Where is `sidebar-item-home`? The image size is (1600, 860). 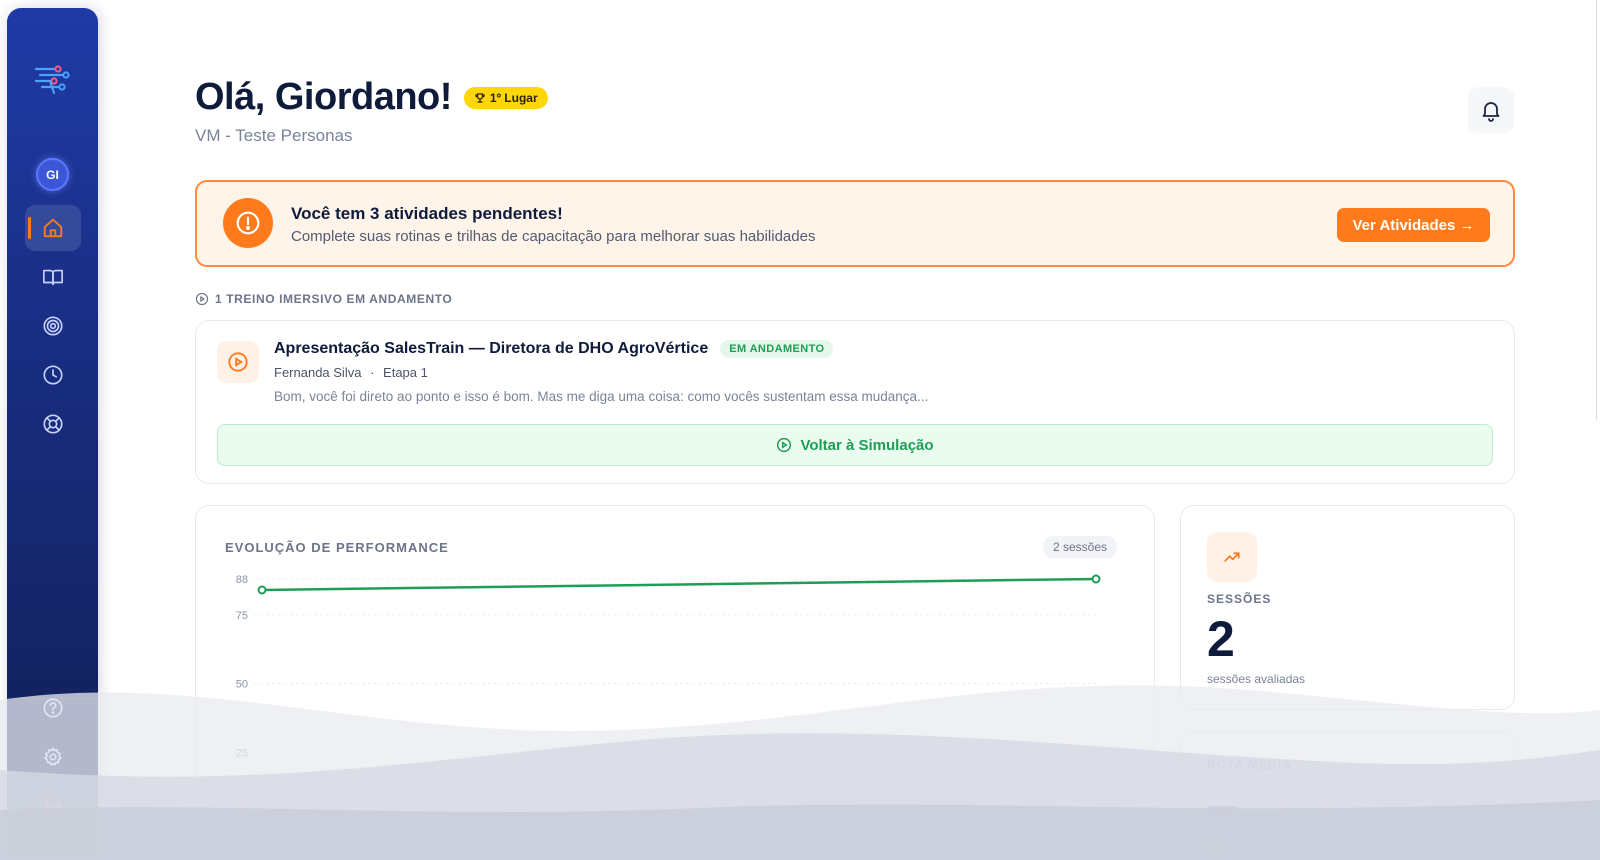 sidebar-item-home is located at coordinates (53, 228).